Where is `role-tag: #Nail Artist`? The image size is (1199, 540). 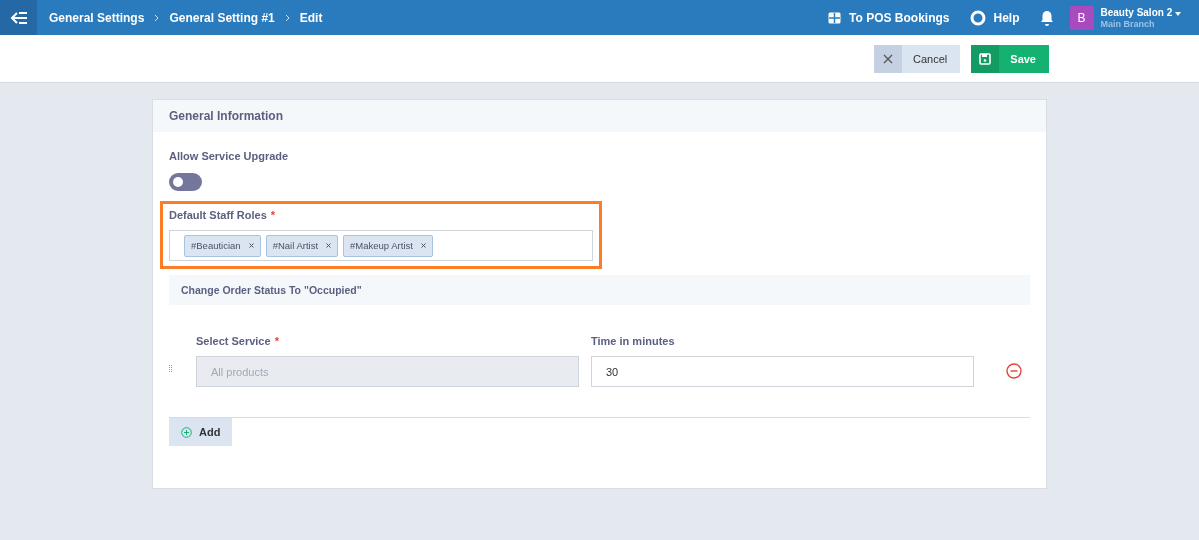 role-tag: #Nail Artist is located at coordinates (302, 245).